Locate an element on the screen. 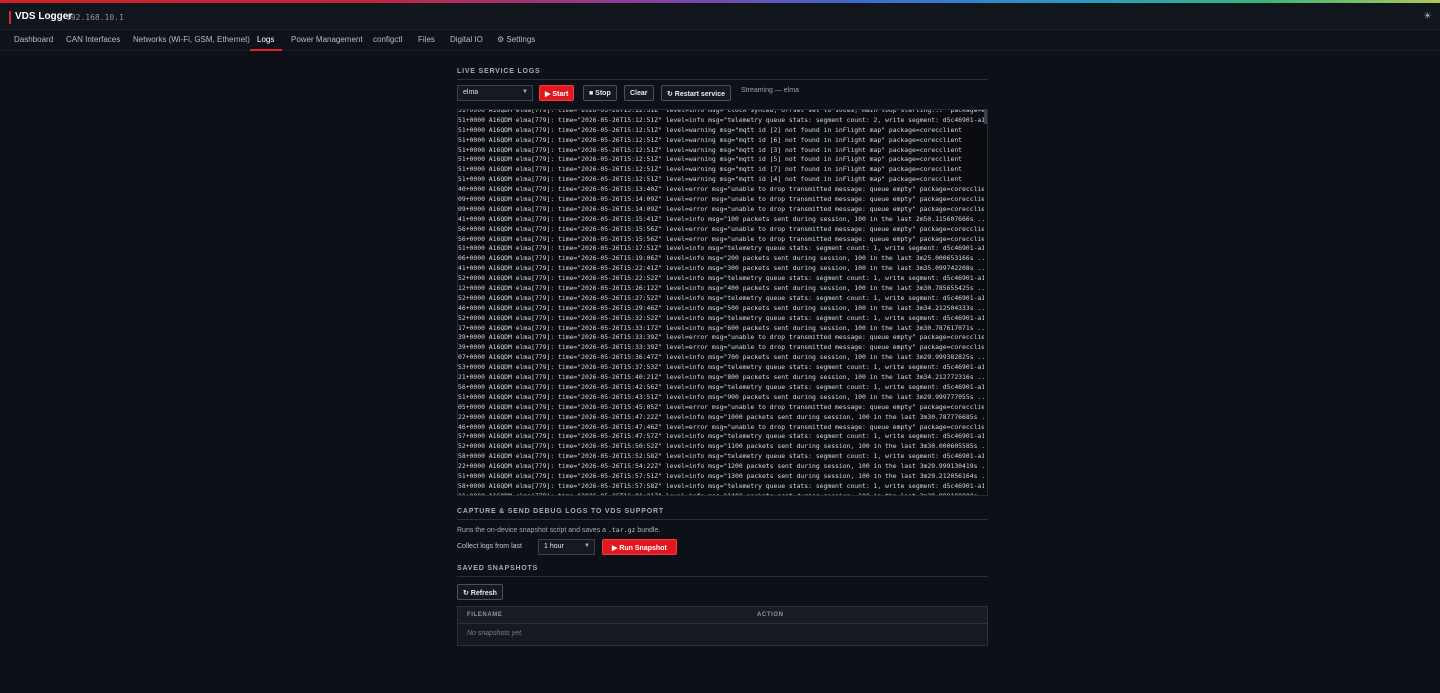 This screenshot has width=1440, height=693. stop-button: ■ Stop is located at coordinates (600, 93).